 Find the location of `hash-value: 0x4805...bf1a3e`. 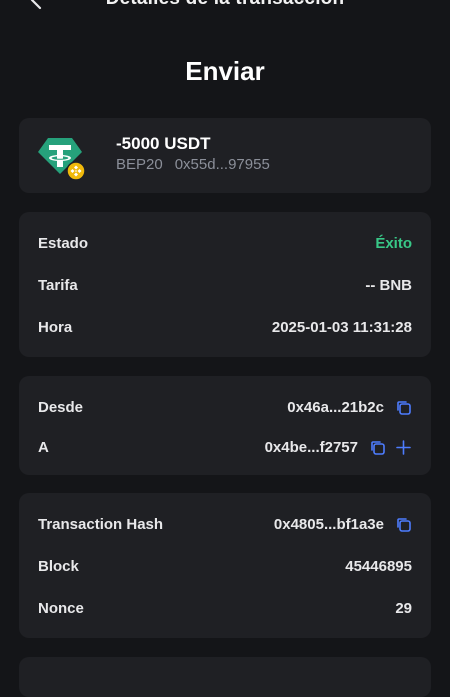

hash-value: 0x4805...bf1a3e is located at coordinates (328, 524).